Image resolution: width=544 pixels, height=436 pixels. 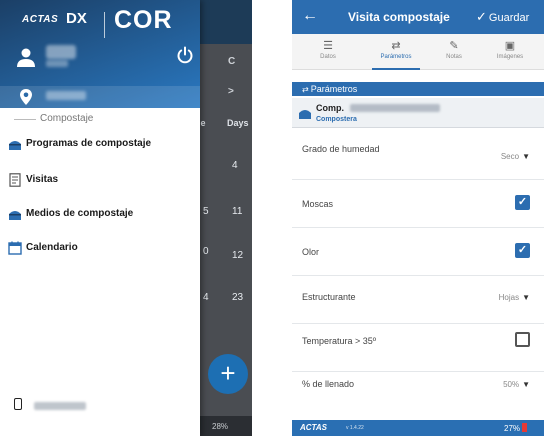 What do you see at coordinates (100, 181) in the screenshot?
I see `menu-item-visitas: Visitas` at bounding box center [100, 181].